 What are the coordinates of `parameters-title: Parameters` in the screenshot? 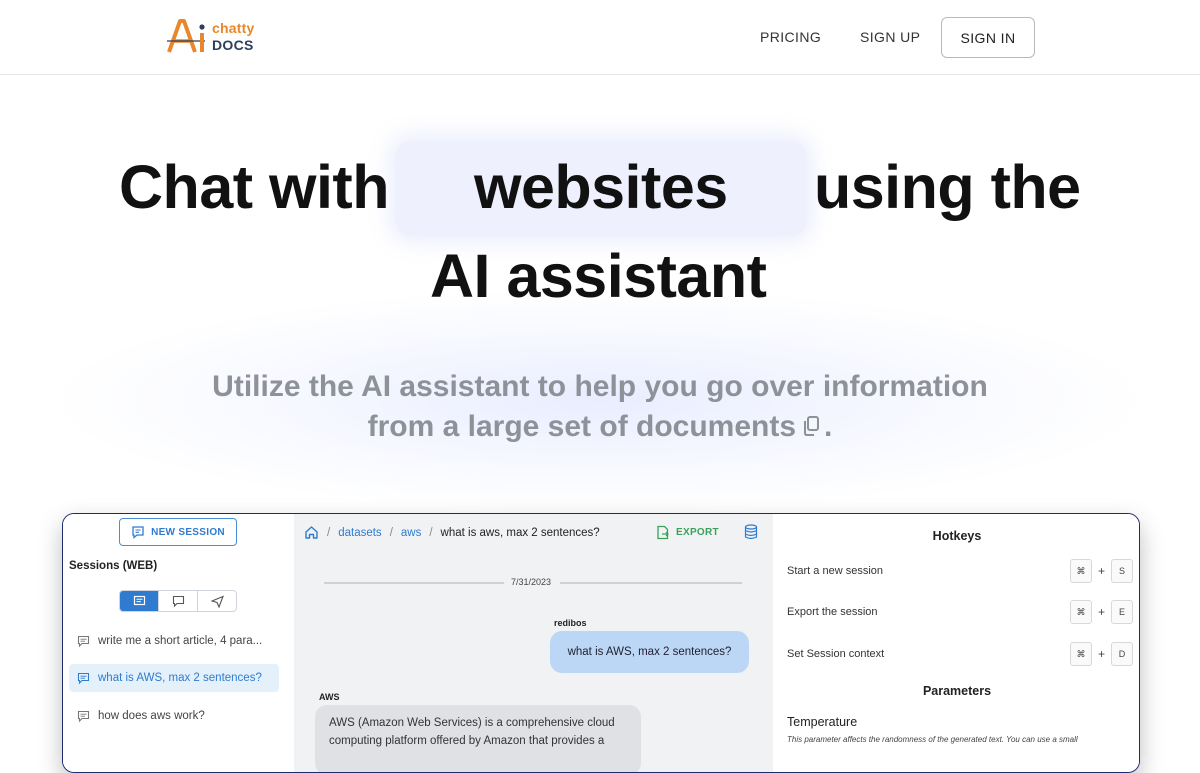 It's located at (957, 691).